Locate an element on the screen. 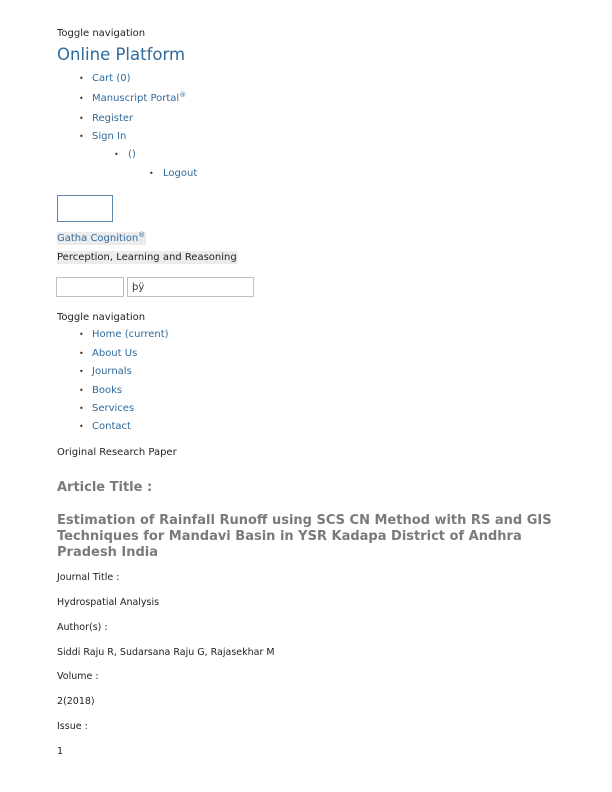  tagline-text: Perception, Learning and Reasoning is located at coordinates (147, 257).